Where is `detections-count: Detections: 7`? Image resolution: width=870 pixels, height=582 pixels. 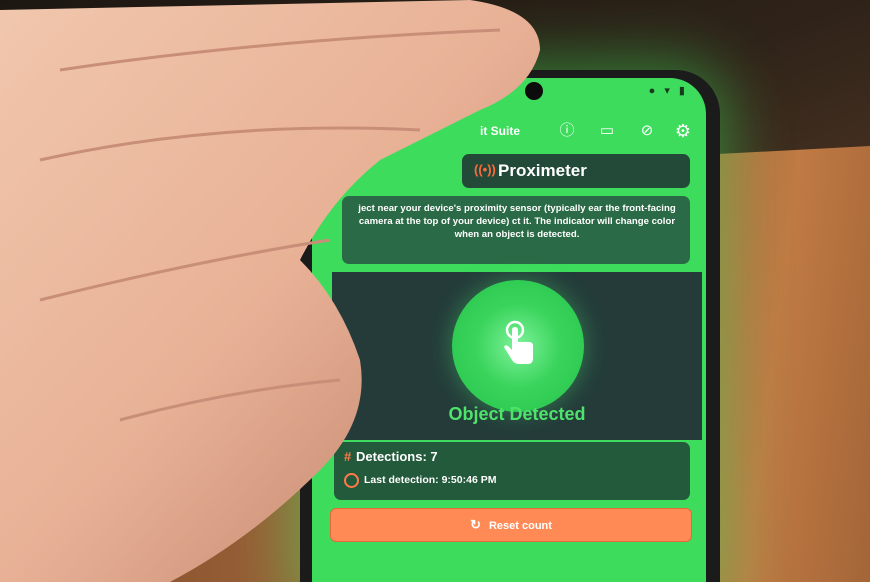
detections-count: Detections: 7 is located at coordinates (397, 456).